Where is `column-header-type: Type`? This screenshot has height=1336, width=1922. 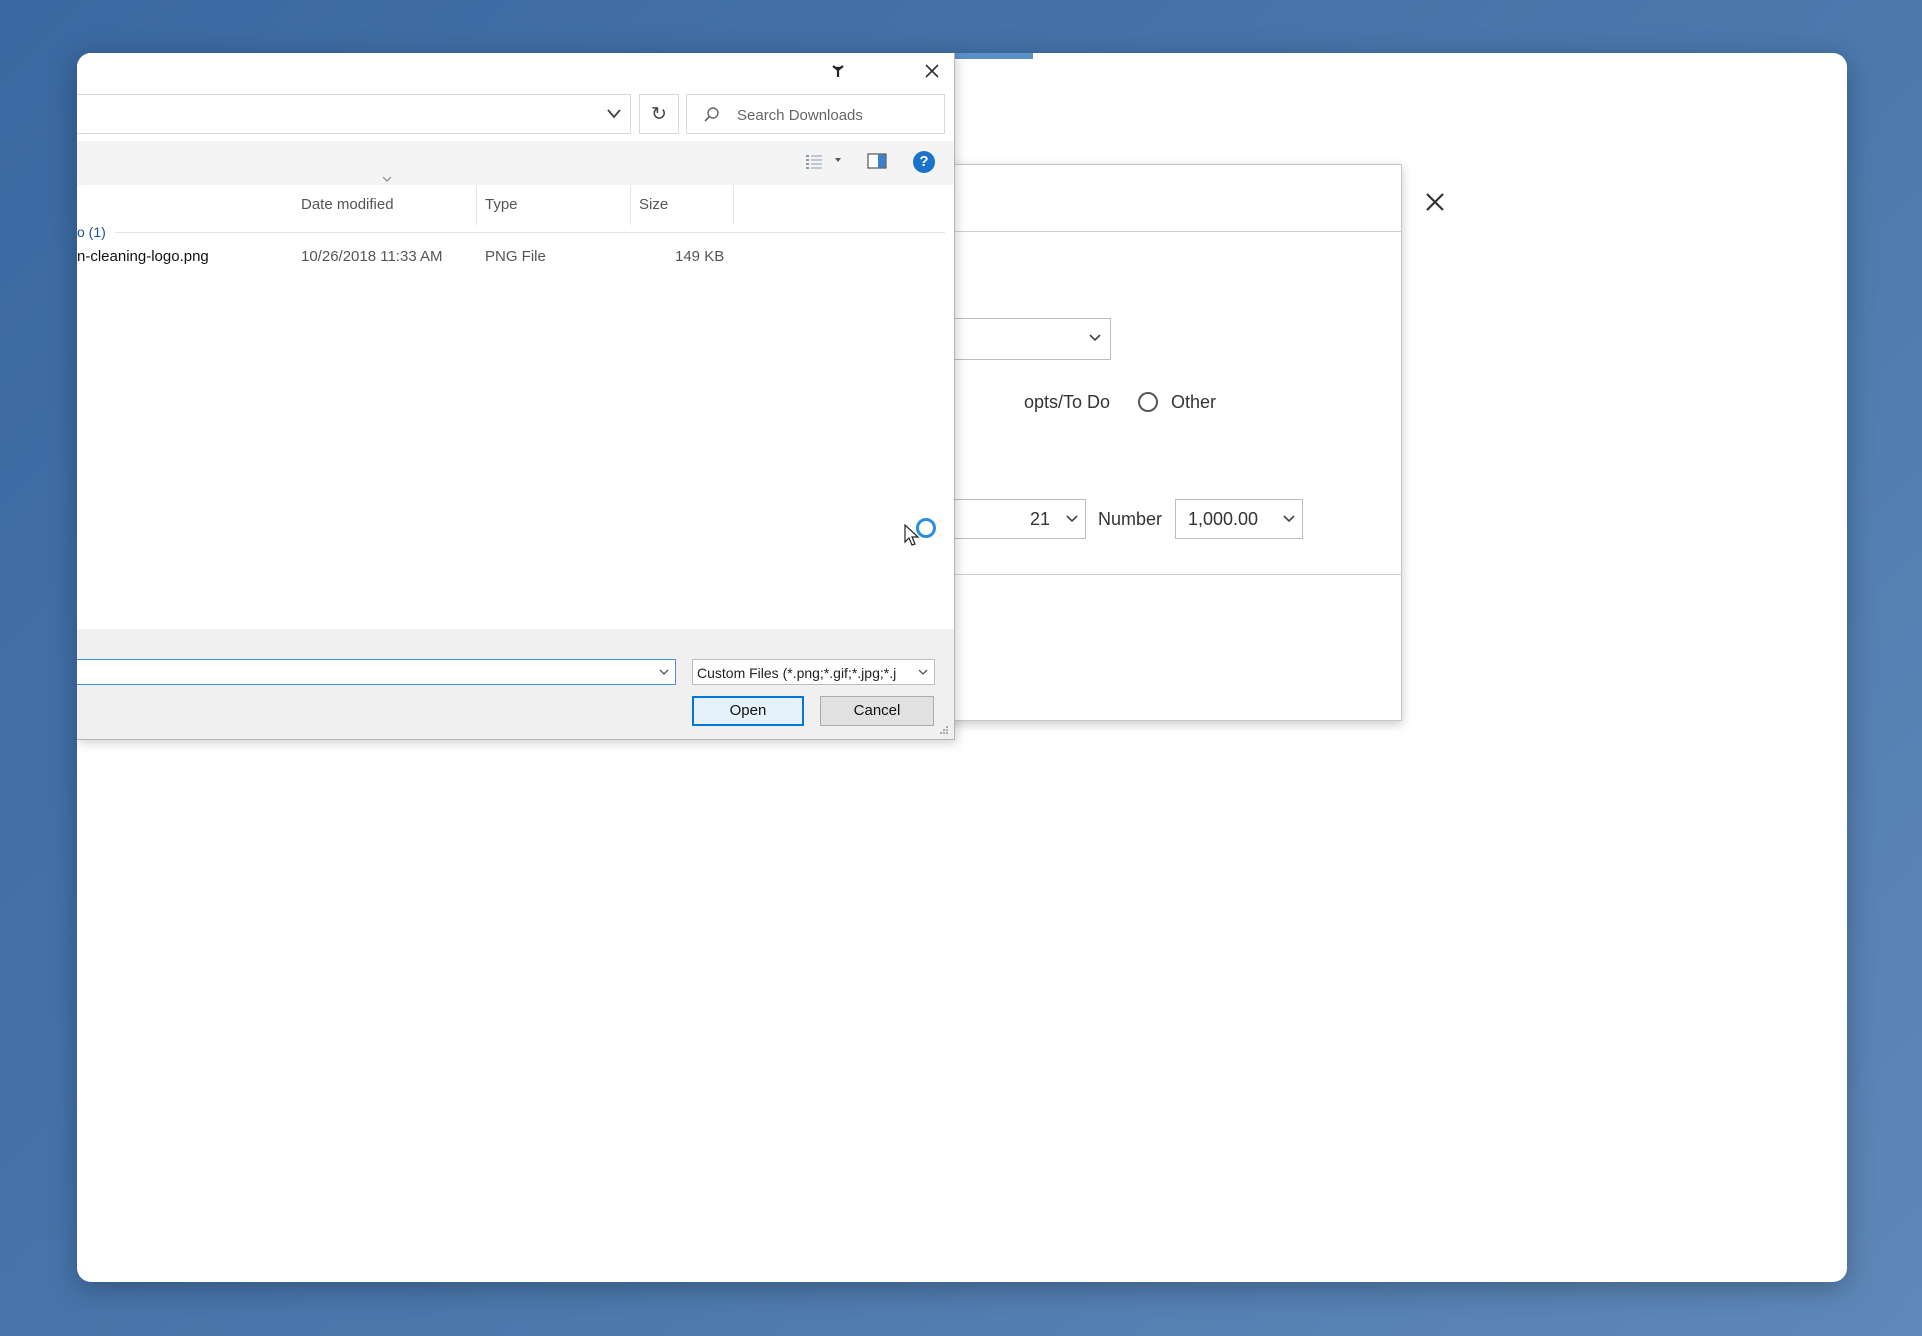 column-header-type: Type is located at coordinates (501, 205).